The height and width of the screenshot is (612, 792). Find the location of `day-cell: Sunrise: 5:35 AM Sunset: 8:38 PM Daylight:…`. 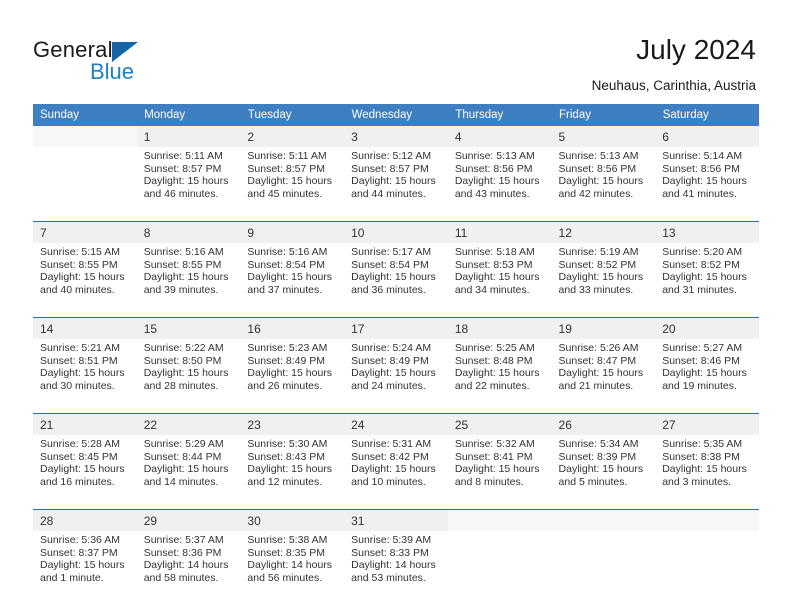

day-cell: Sunrise: 5:35 AM Sunset: 8:38 PM Daylight:… is located at coordinates (707, 472).